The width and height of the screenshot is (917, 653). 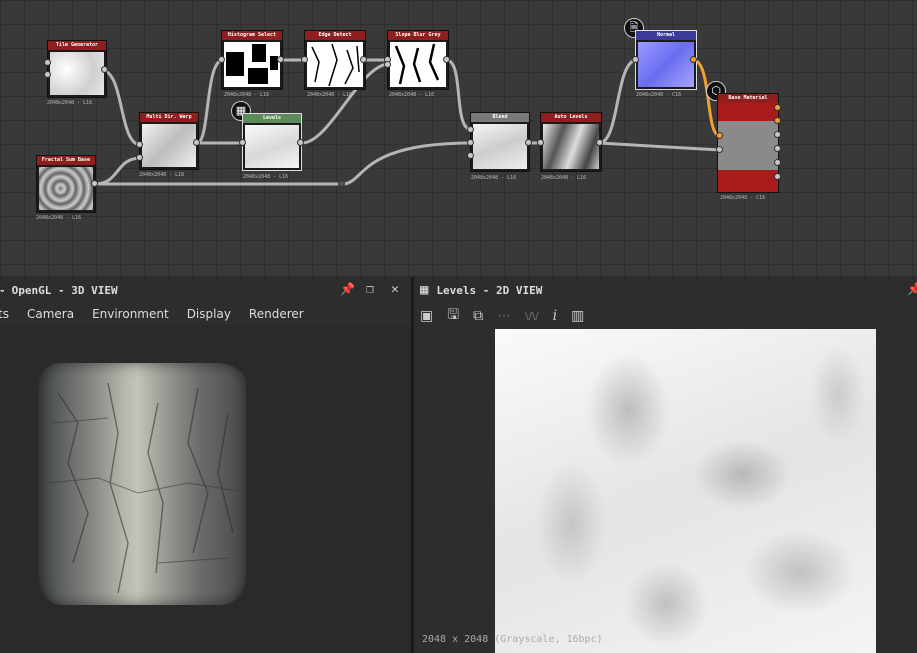 What do you see at coordinates (205, 290) in the screenshot?
I see `panel-titlebar: - OpenGL - 3D VIEW 📌 ❐ ✕` at bounding box center [205, 290].